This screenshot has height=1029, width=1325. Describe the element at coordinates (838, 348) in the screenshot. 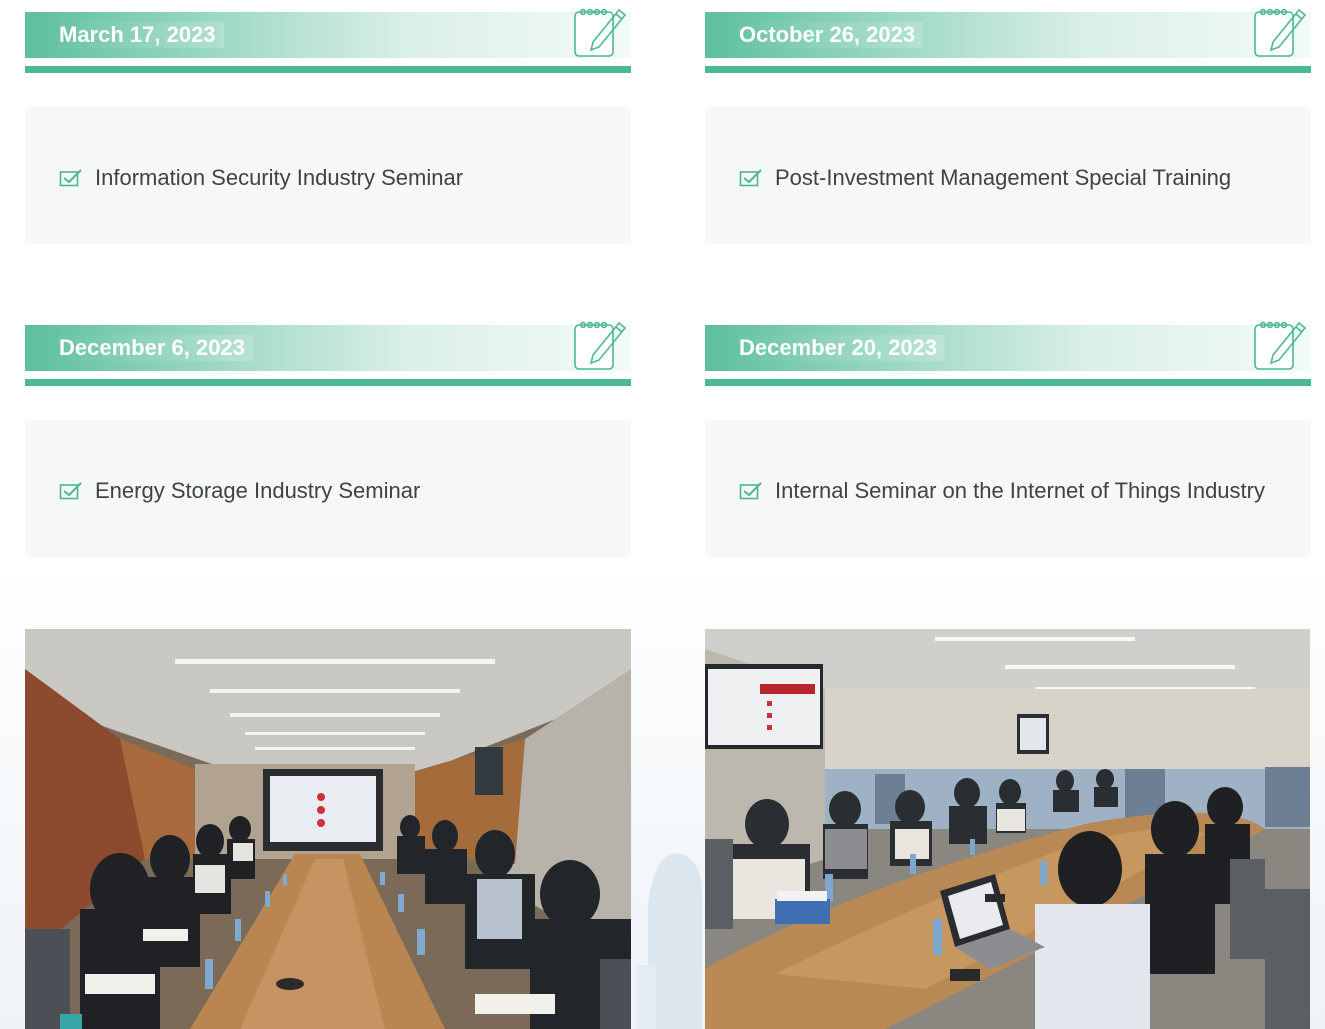

I see `event-date: December 20, 2023` at that location.